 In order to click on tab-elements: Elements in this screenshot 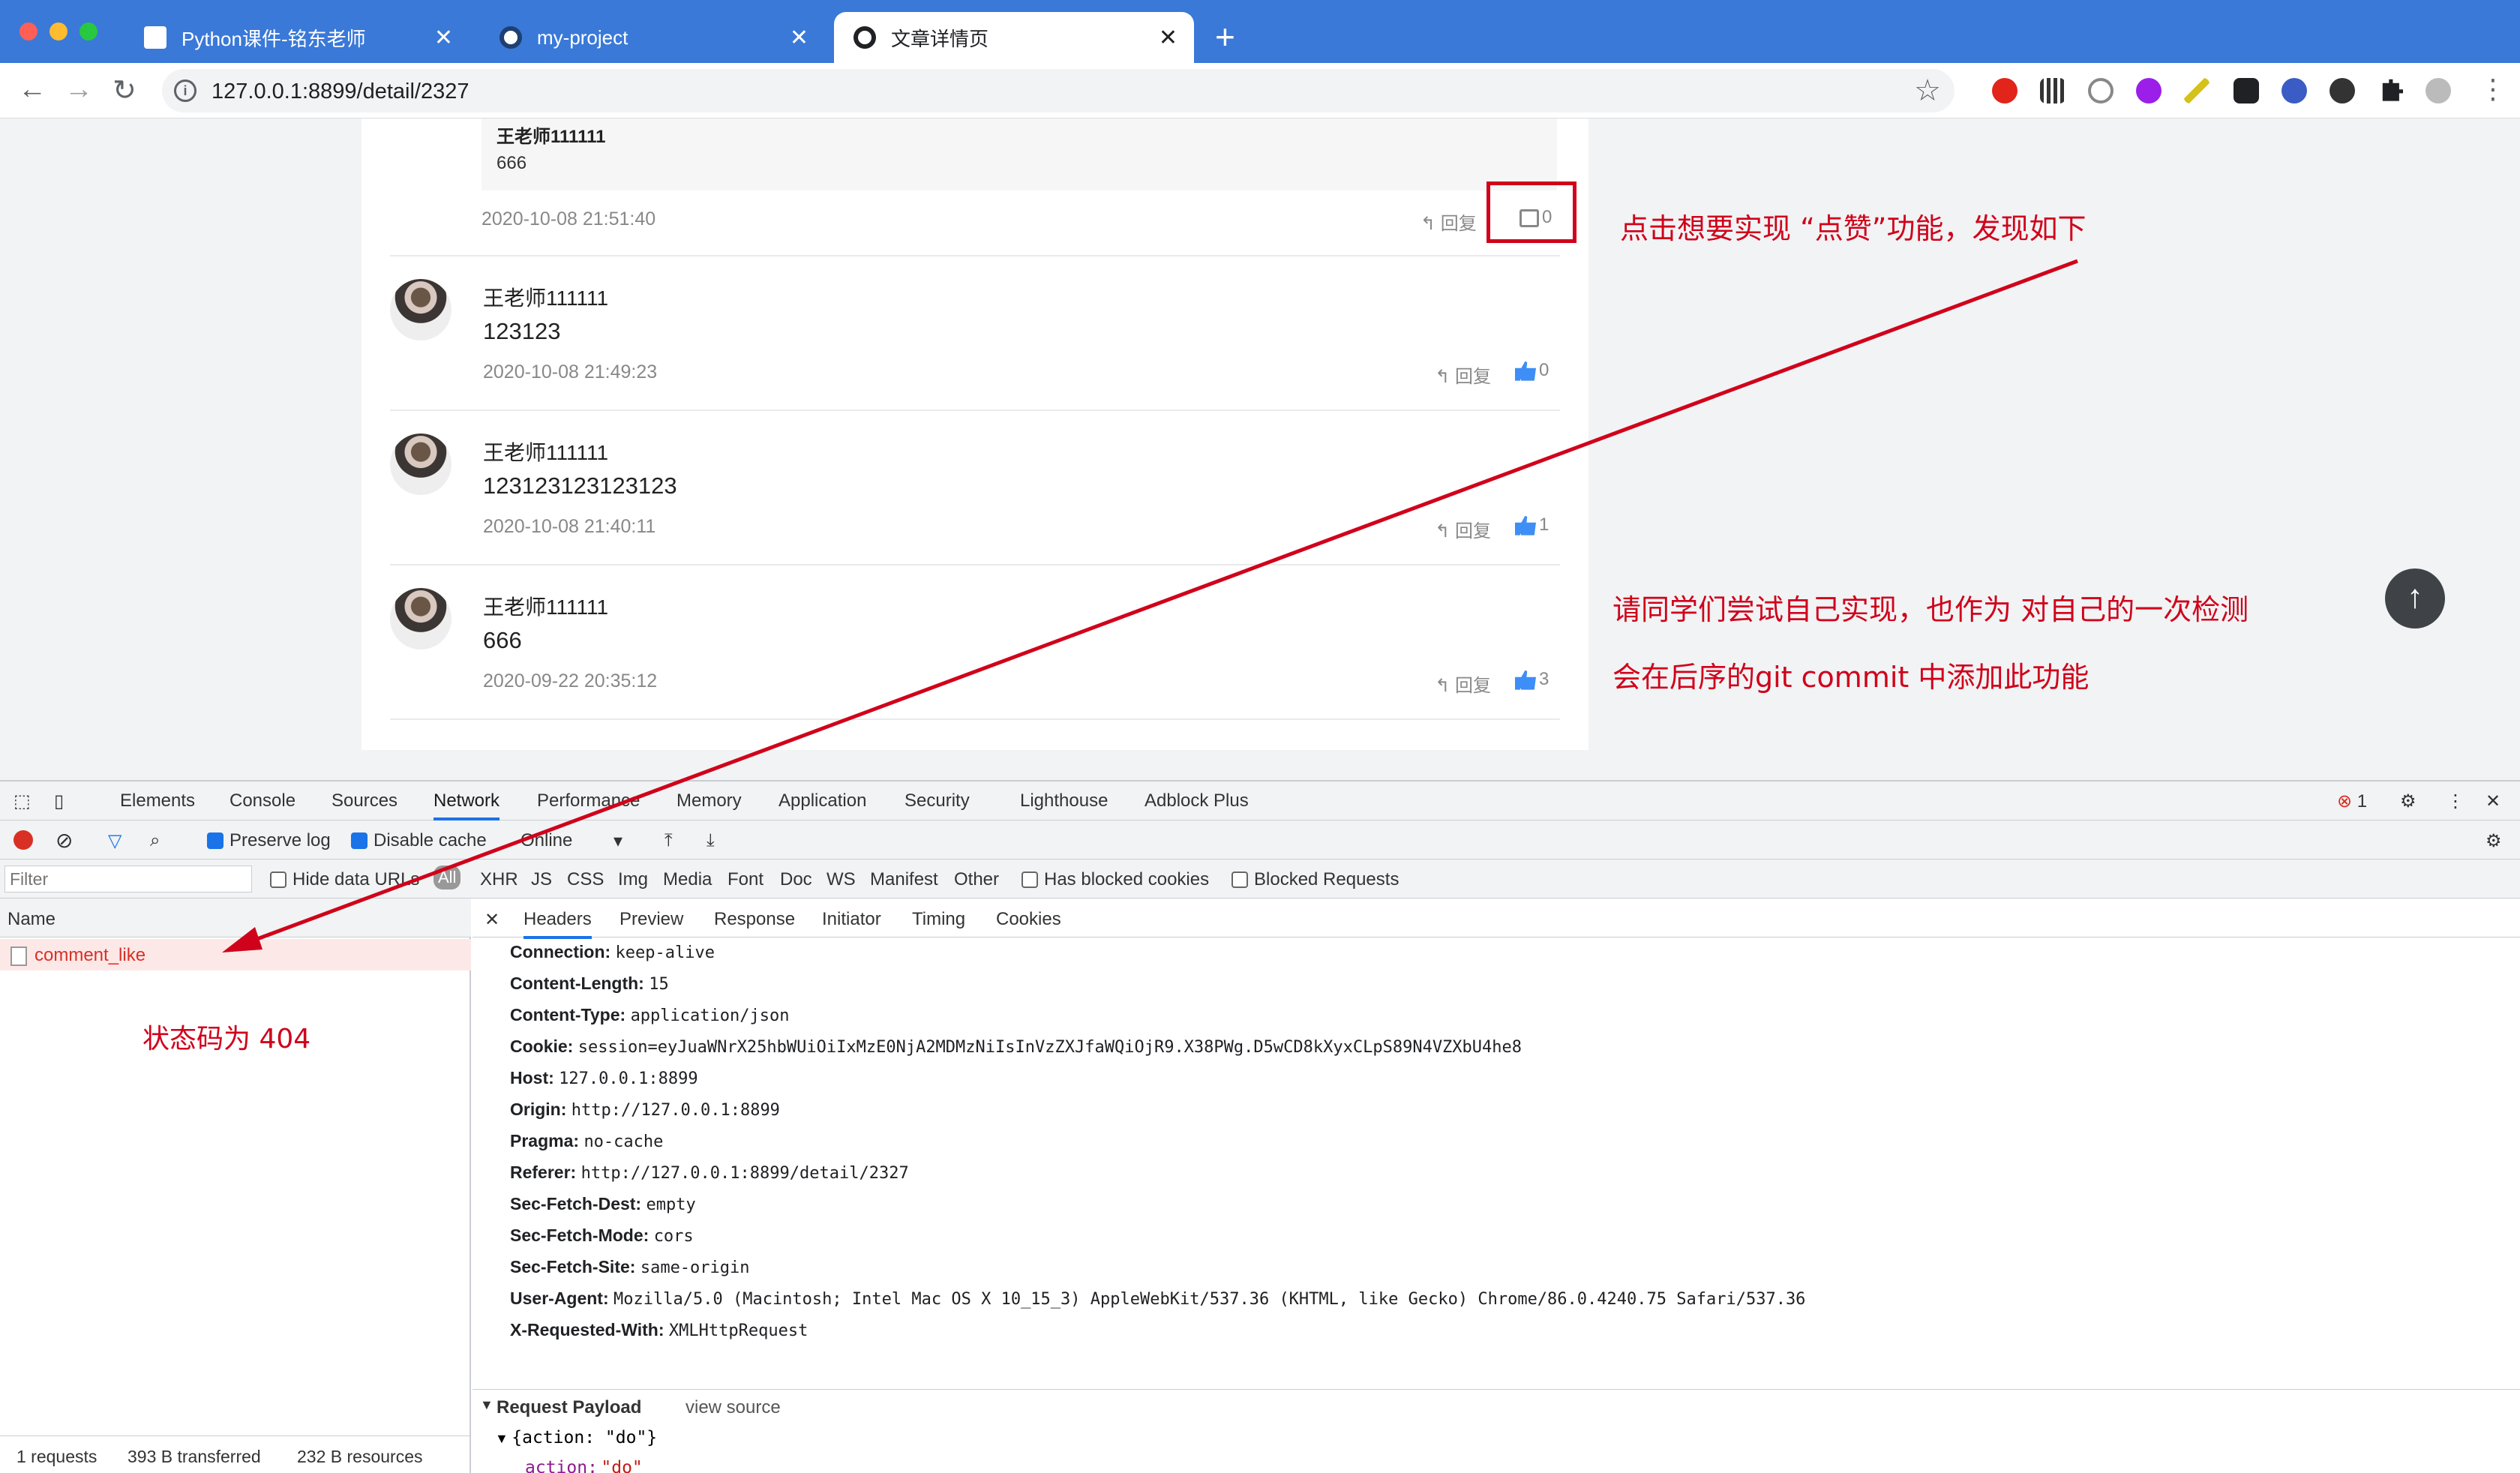, I will do `click(157, 801)`.